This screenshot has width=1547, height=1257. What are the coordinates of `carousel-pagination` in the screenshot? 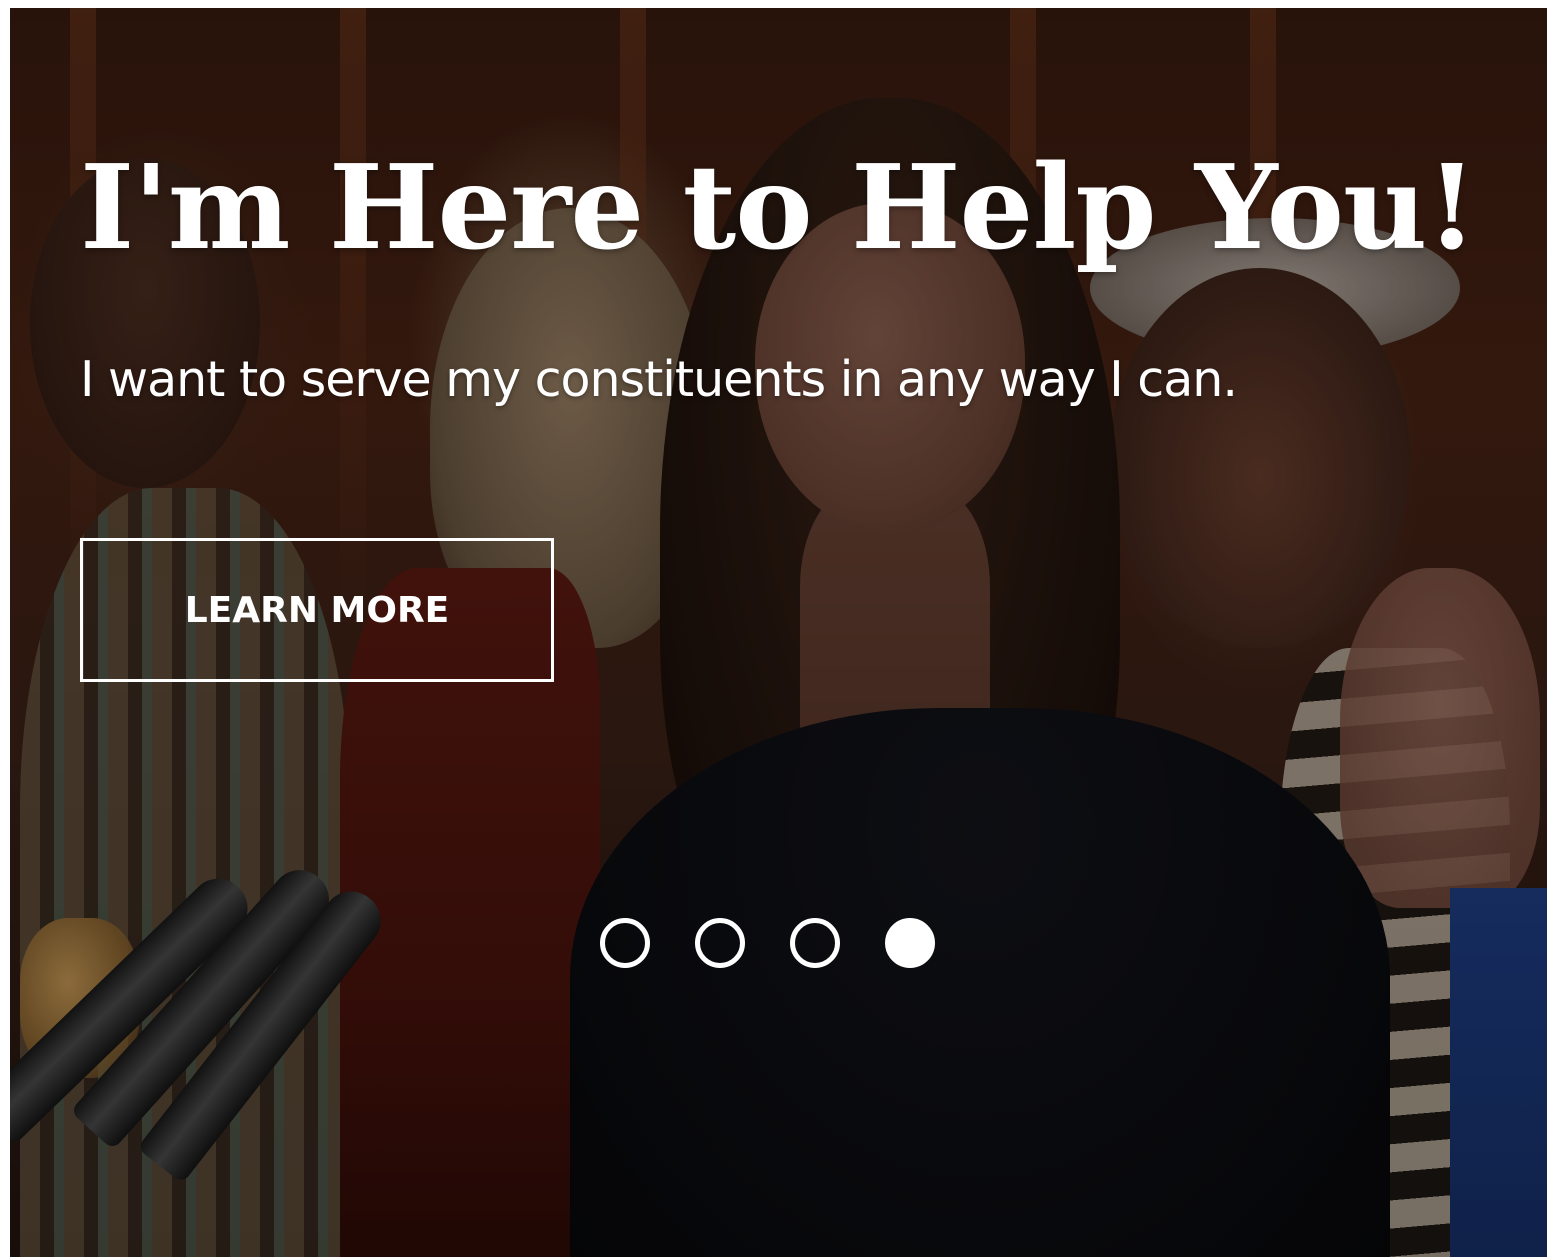 It's located at (767, 943).